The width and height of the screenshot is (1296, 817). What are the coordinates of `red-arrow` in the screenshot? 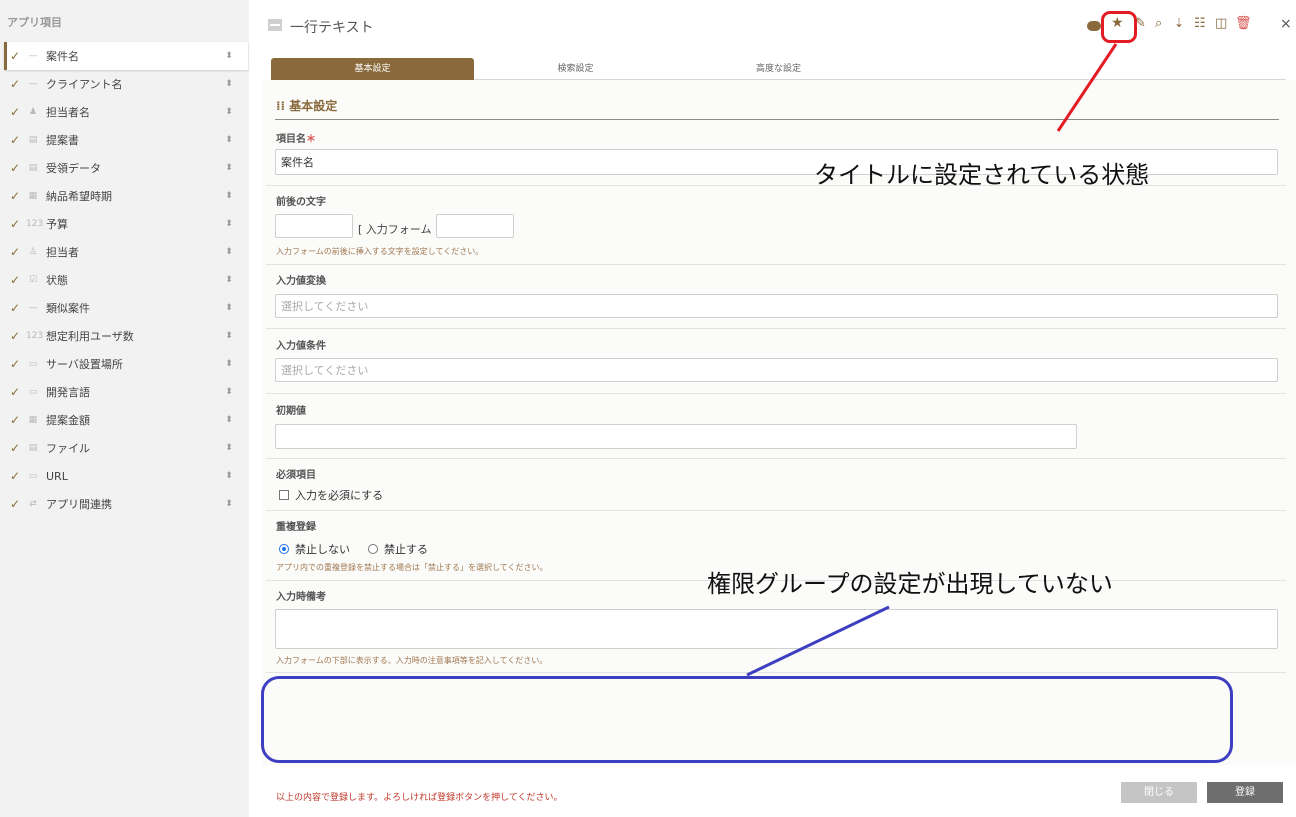 It's located at (1087, 87).